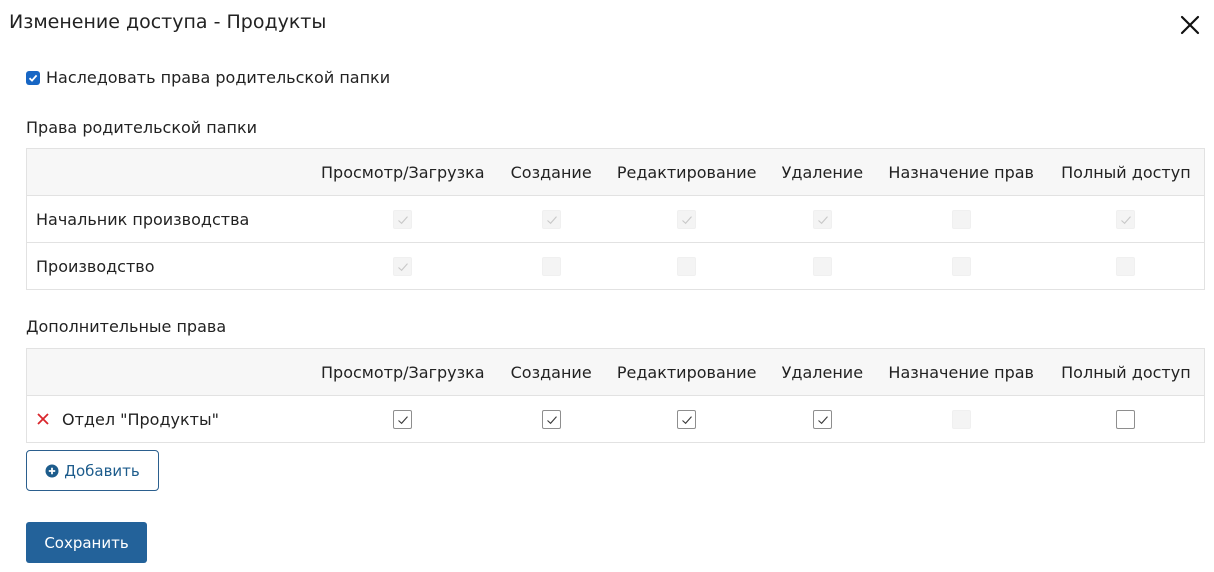  Describe the element at coordinates (166, 266) in the screenshot. I see `row-name-cell: Производство` at that location.